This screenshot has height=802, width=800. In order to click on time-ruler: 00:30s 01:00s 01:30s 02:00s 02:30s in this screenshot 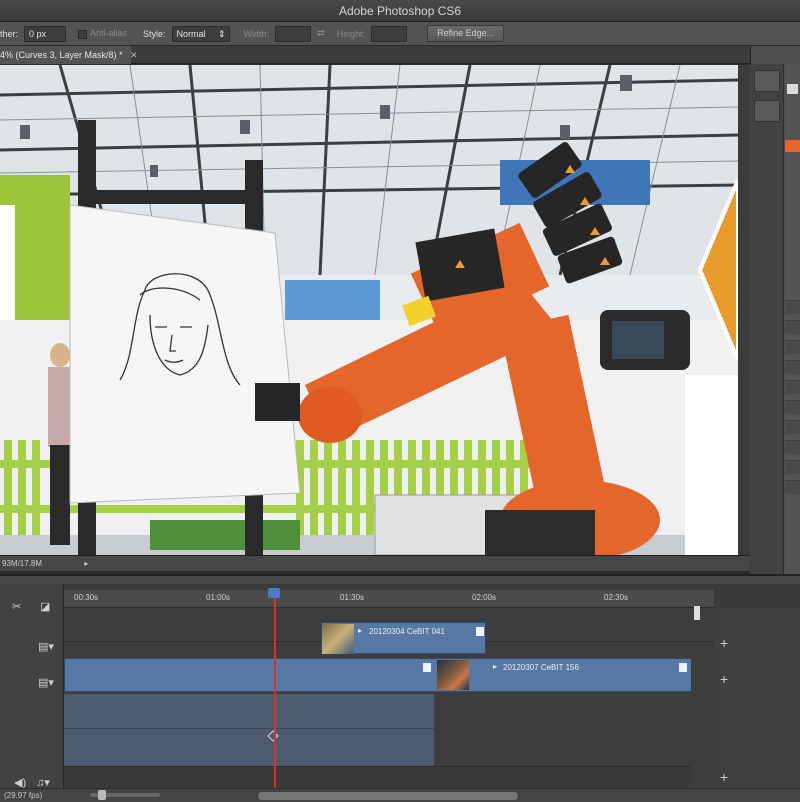, I will do `click(389, 599)`.